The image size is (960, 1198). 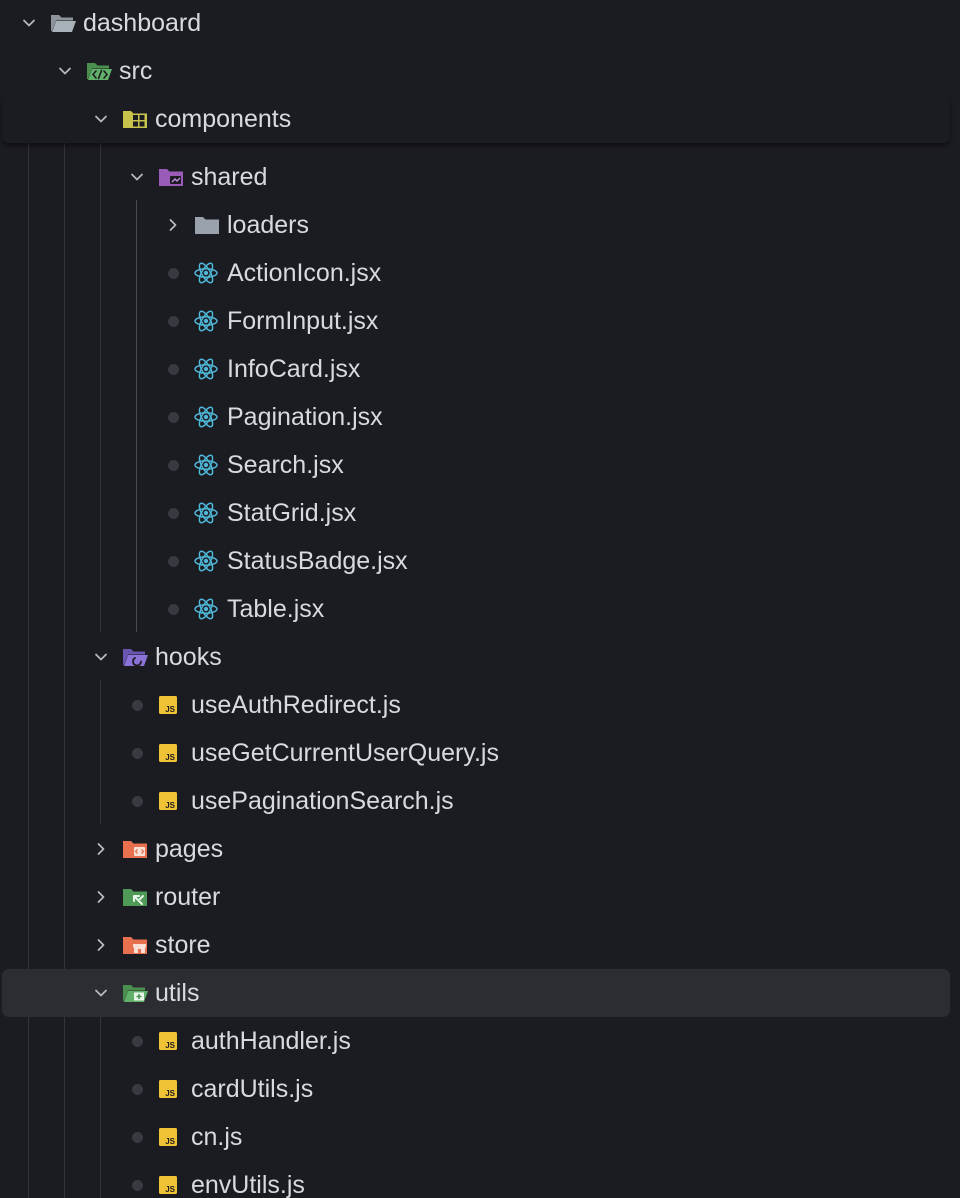 What do you see at coordinates (317, 561) in the screenshot?
I see `tree-label: StatusBadge.jsx` at bounding box center [317, 561].